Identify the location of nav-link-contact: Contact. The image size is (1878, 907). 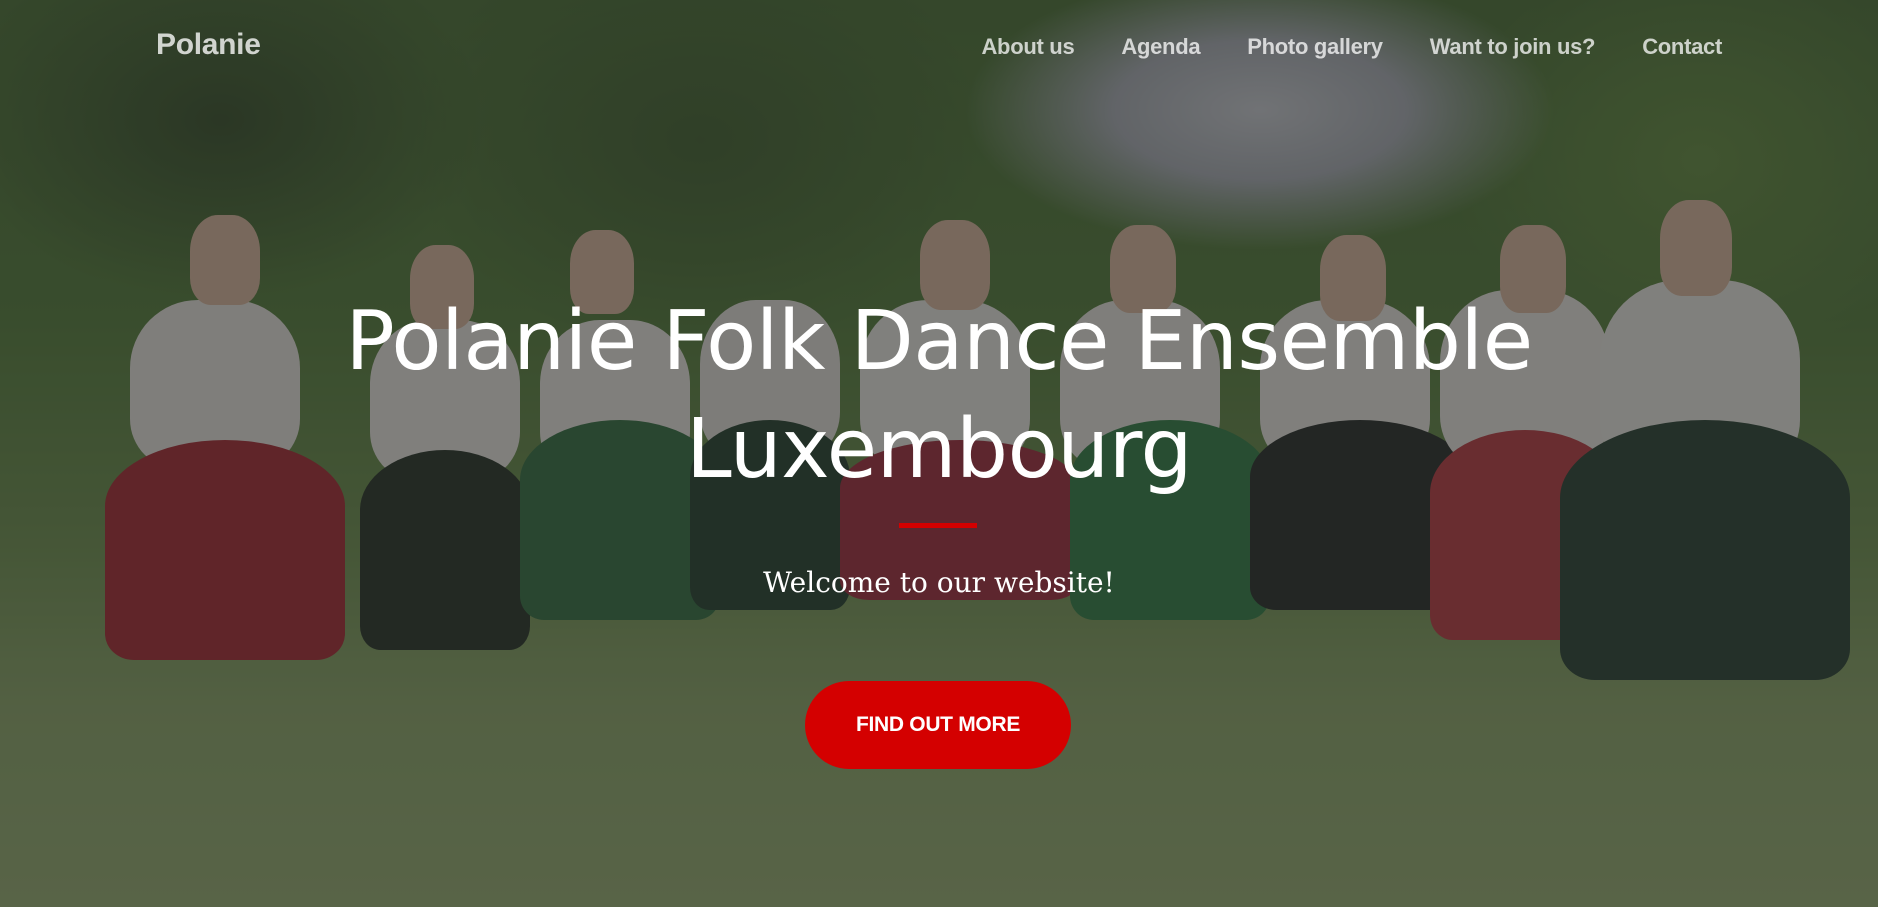
(1682, 46).